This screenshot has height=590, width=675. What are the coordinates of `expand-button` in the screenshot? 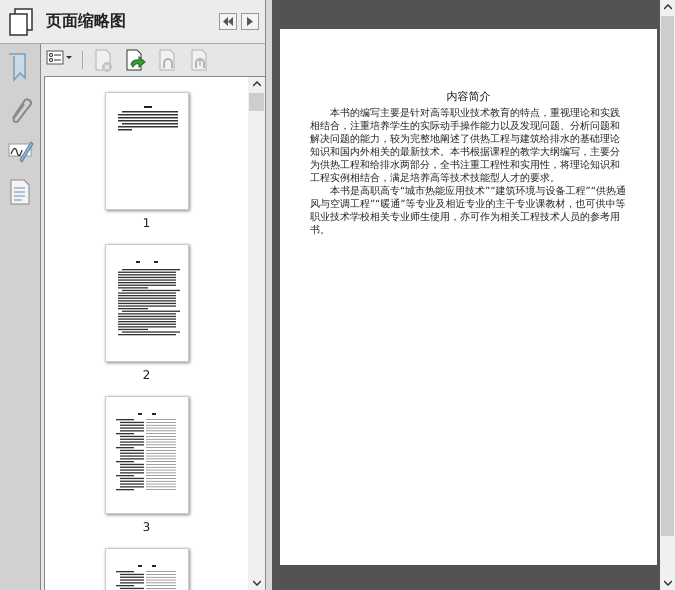 It's located at (250, 21).